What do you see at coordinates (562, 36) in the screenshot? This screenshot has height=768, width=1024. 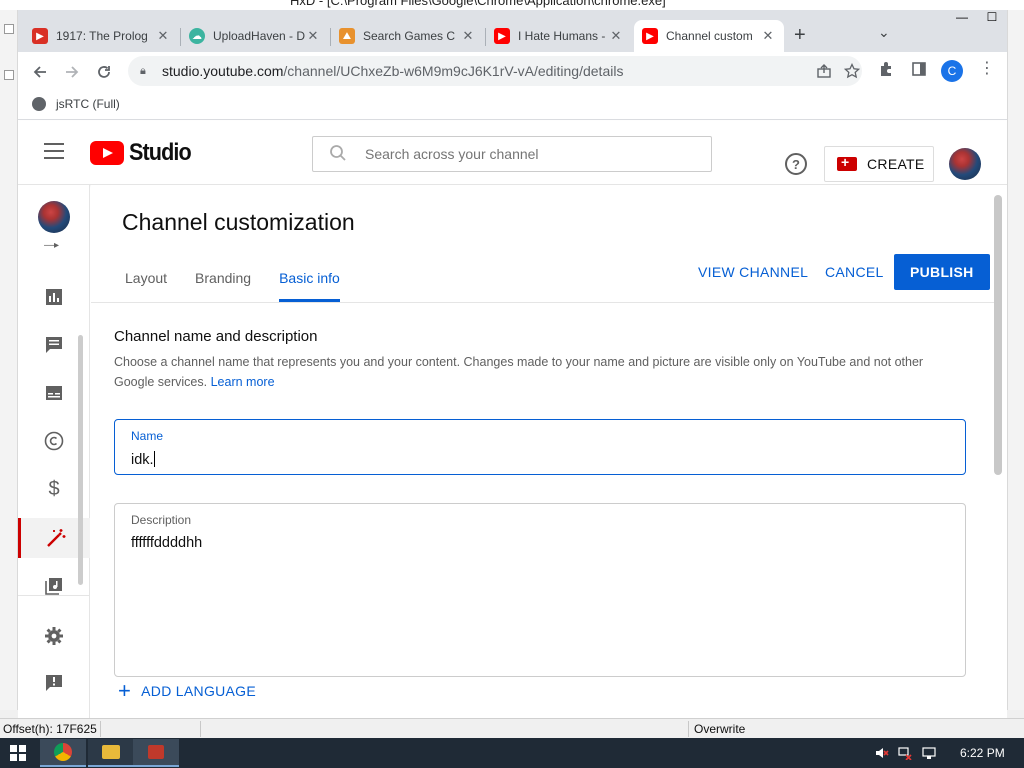 I see `tab-title: I Hate Humans -` at bounding box center [562, 36].